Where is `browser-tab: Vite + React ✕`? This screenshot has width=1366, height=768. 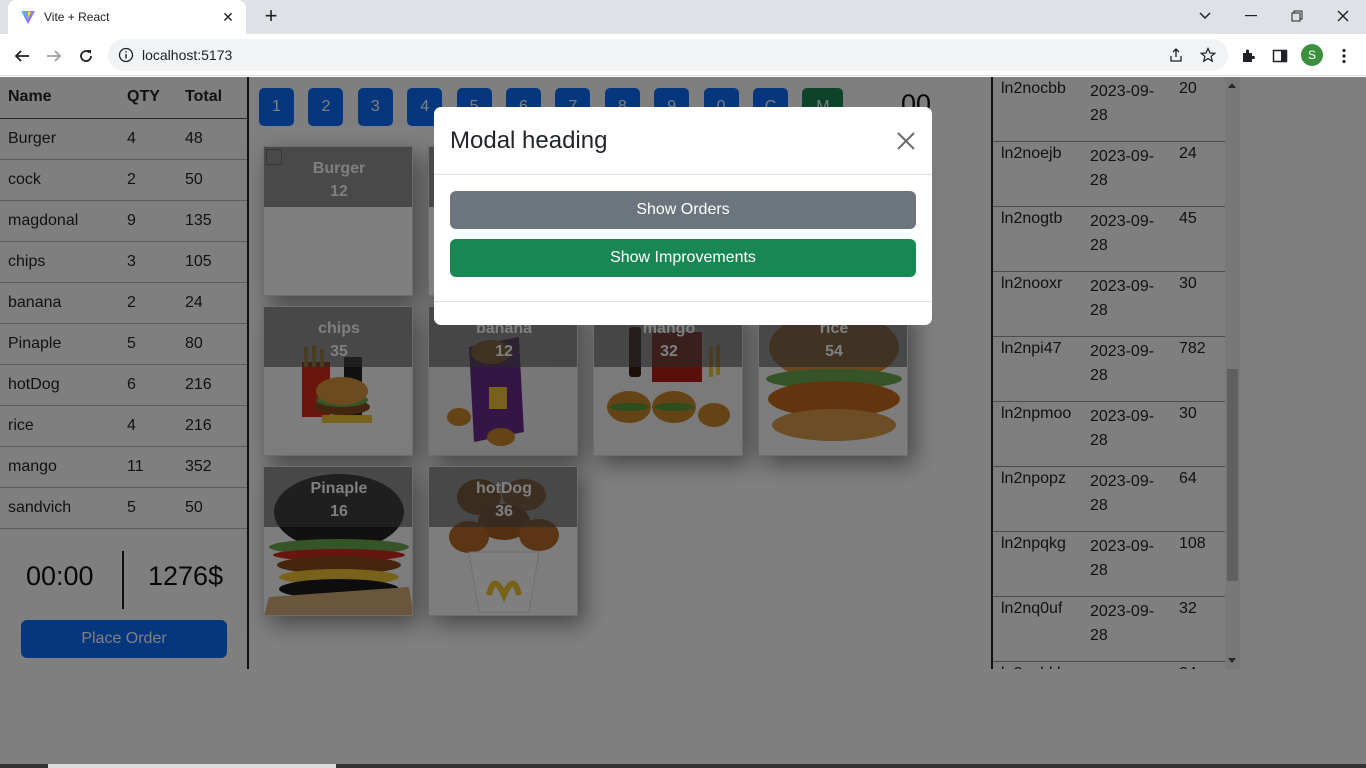
browser-tab: Vite + React ✕ is located at coordinates (127, 17).